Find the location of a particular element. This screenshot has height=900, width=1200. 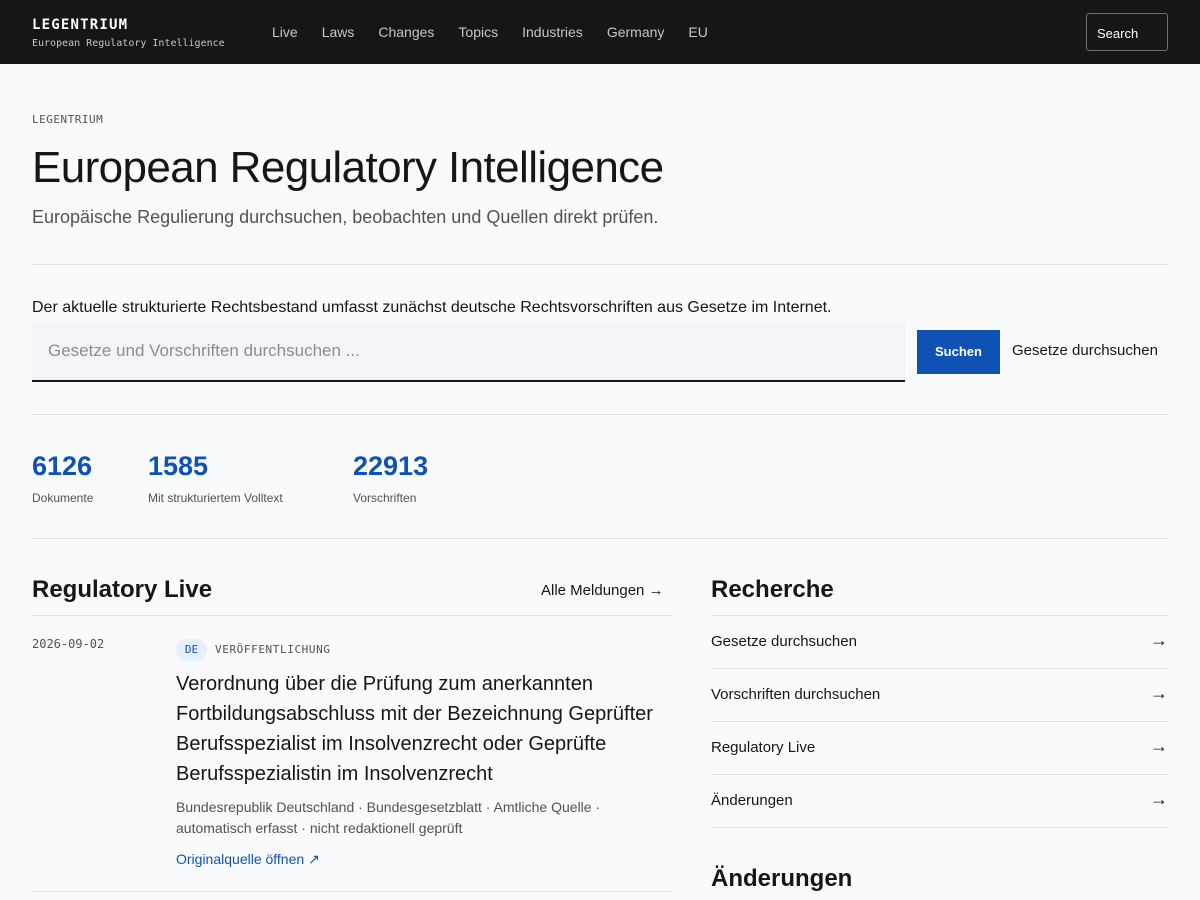

original-source-label: Originalquelle öffnen is located at coordinates (240, 859).